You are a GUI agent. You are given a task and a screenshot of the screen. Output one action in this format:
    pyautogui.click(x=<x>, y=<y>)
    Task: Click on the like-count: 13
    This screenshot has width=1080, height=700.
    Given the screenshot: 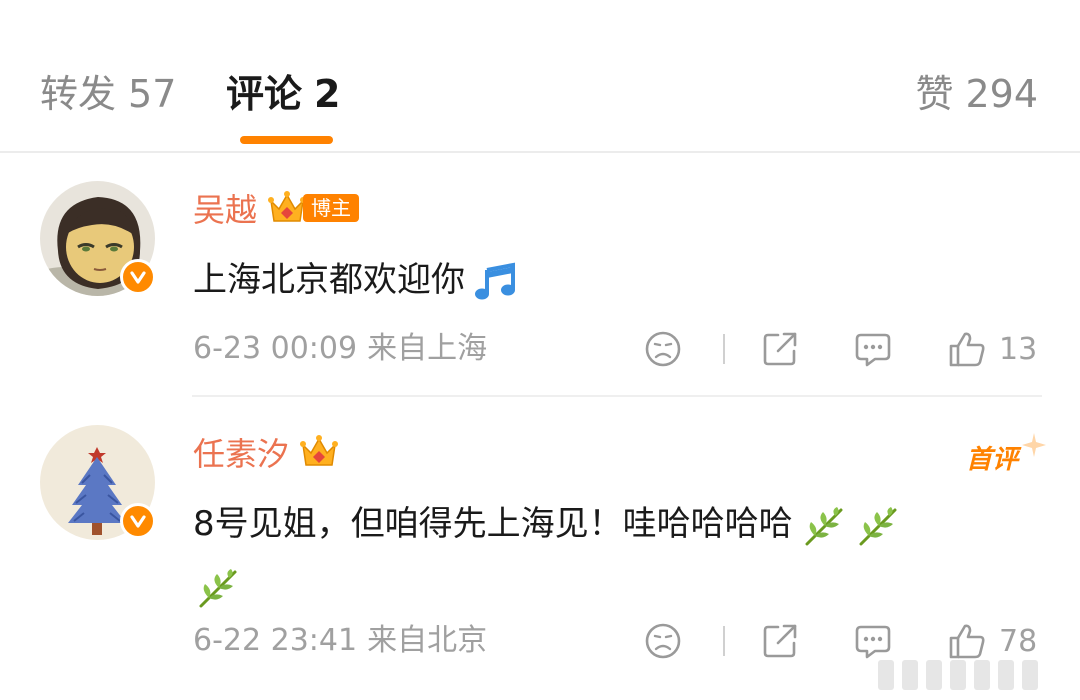 What is the action you would take?
    pyautogui.click(x=1018, y=349)
    